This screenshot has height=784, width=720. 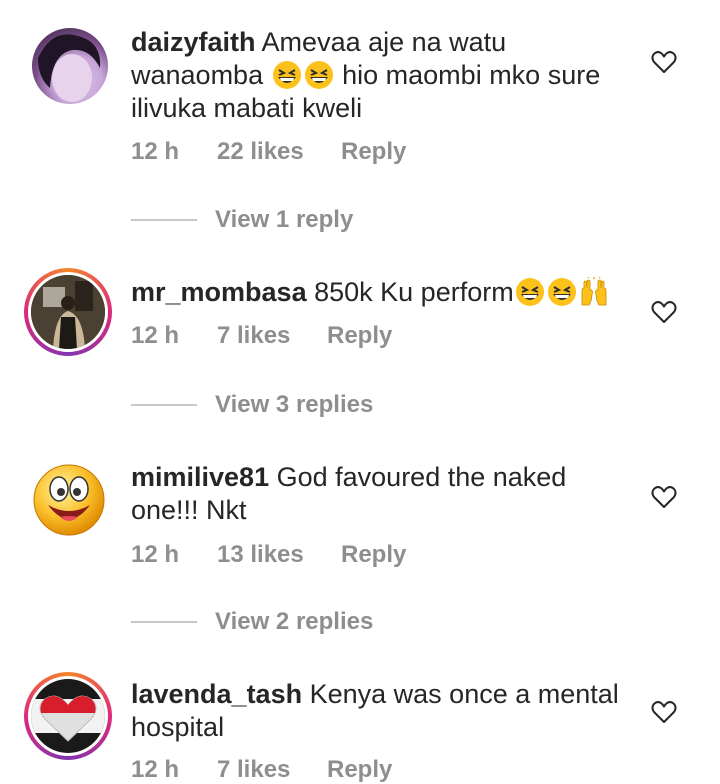 I want to click on comment-likes: 22 likes, so click(x=279, y=152).